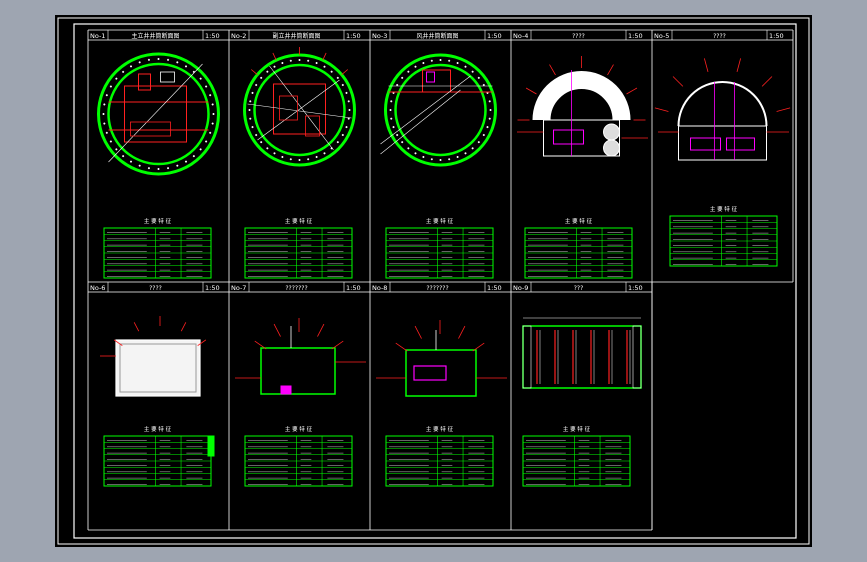 The width and height of the screenshot is (867, 562). Describe the element at coordinates (296, 288) in the screenshot. I see `panel-title: ???????` at that location.